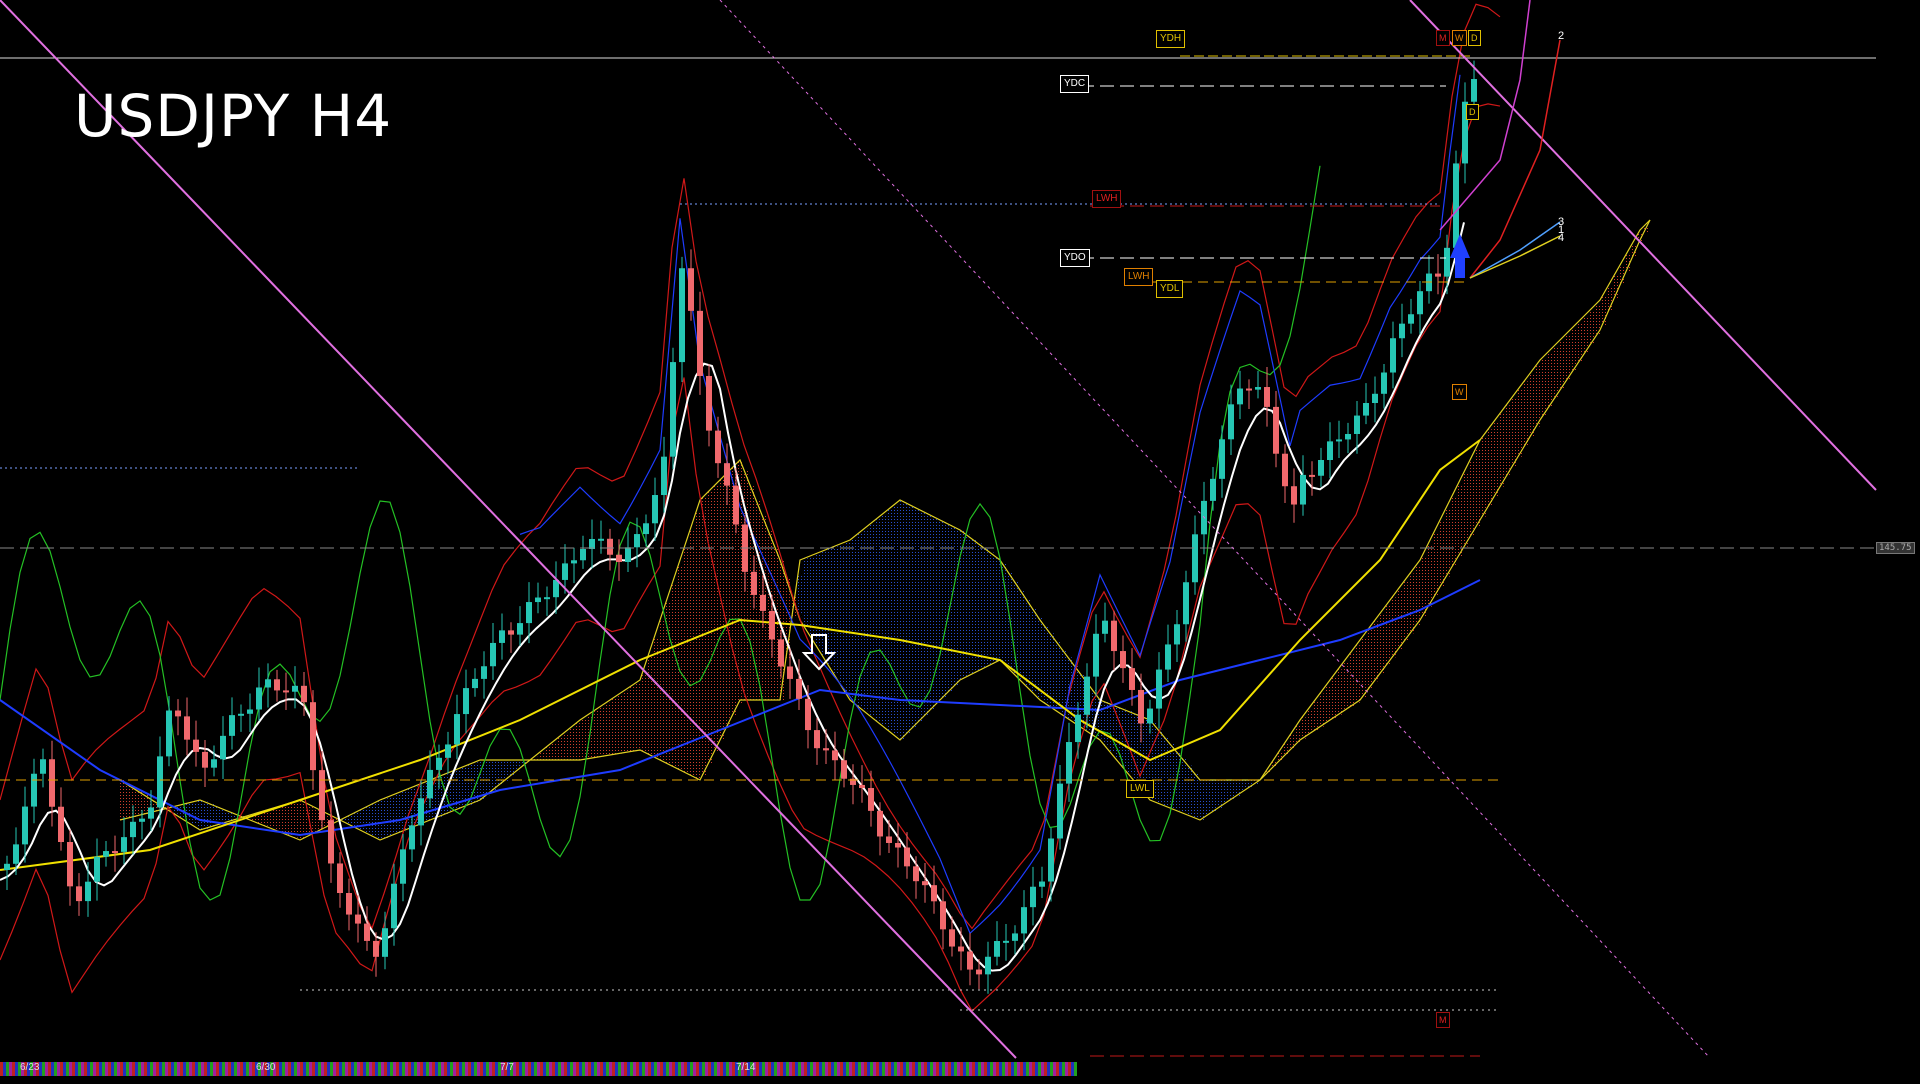 This screenshot has height=1084, width=1920. Describe the element at coordinates (1139, 277) in the screenshot. I see `level-label-lwh-2: LWH` at that location.